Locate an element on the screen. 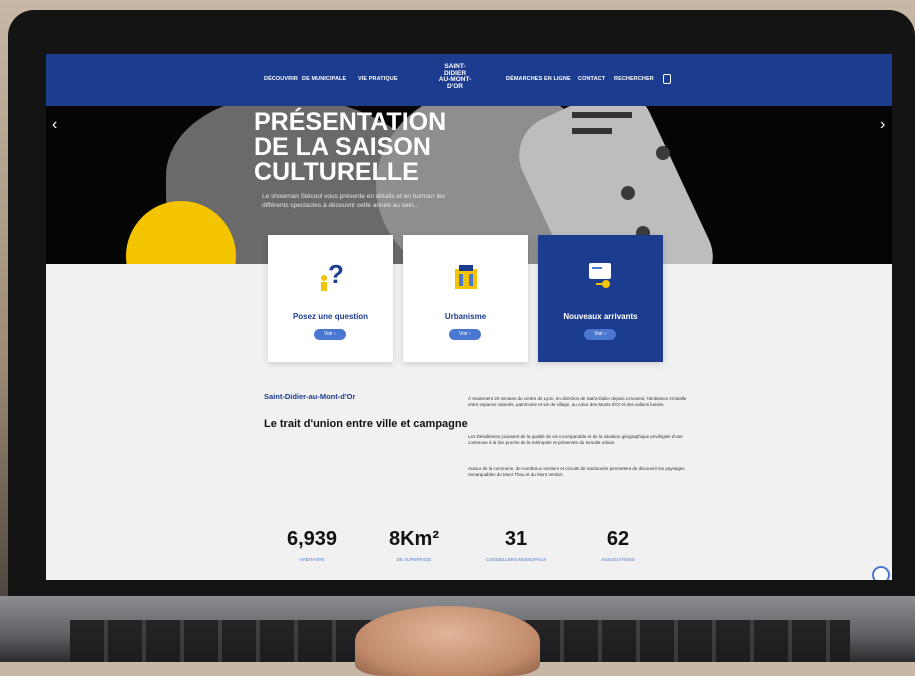 The width and height of the screenshot is (915, 676). stat-label: DE SUPERFICIE is located at coordinates (414, 559).